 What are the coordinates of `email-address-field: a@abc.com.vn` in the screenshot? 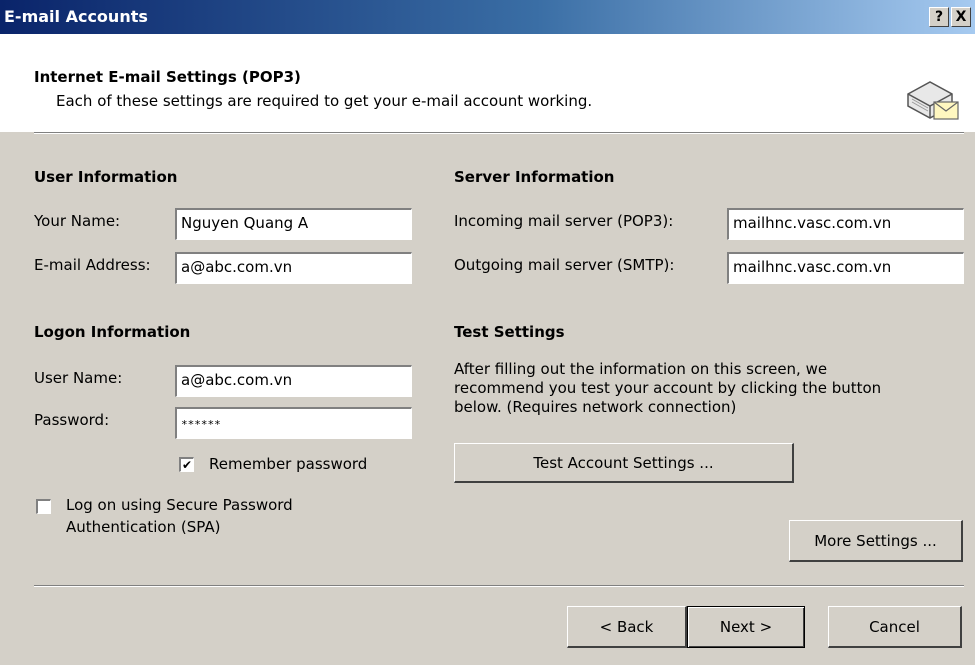 It's located at (293, 268).